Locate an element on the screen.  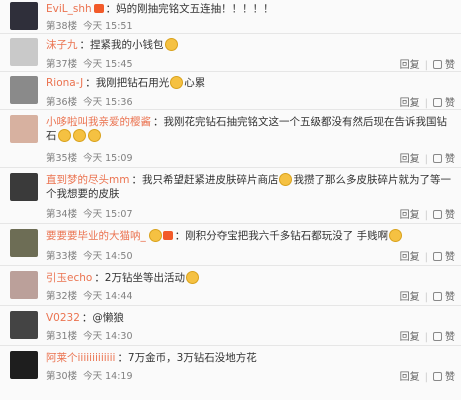
comment-username: 引玉echo is located at coordinates (69, 278).